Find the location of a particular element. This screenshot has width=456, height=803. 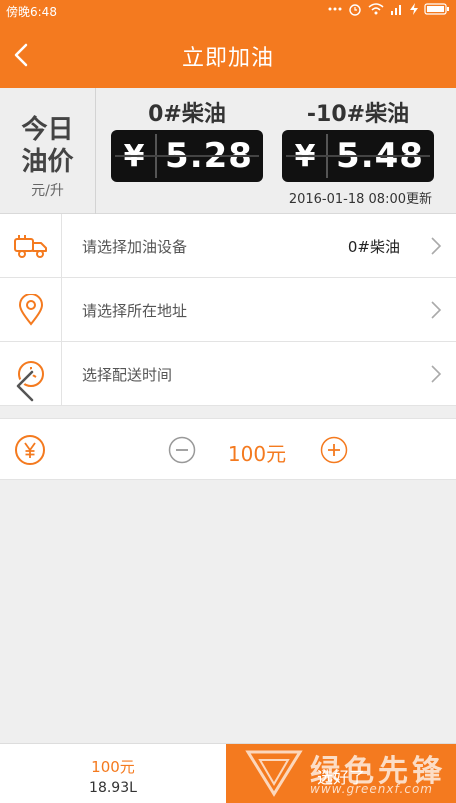

status-icons is located at coordinates (389, 9).